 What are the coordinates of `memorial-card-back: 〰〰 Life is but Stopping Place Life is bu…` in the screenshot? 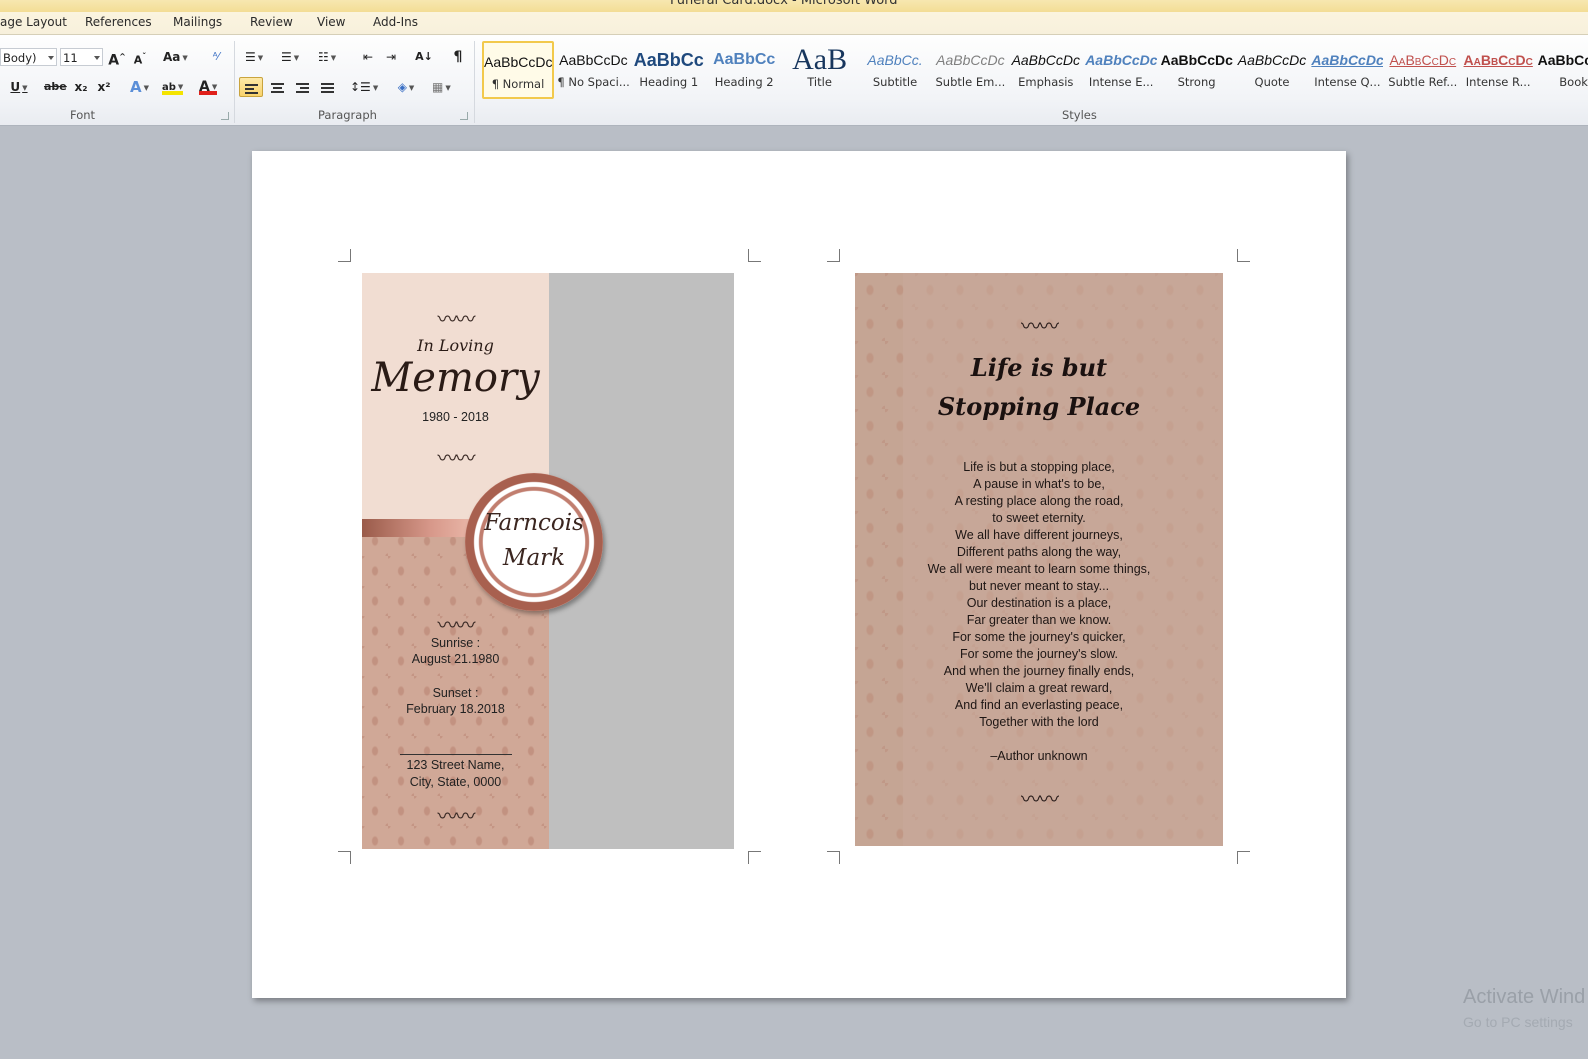 It's located at (1039, 559).